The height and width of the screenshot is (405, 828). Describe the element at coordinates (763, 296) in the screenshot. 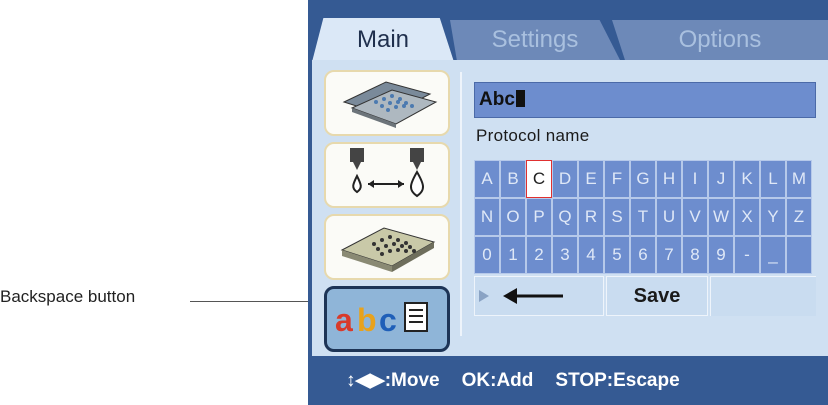

I see `action-row-filler` at that location.